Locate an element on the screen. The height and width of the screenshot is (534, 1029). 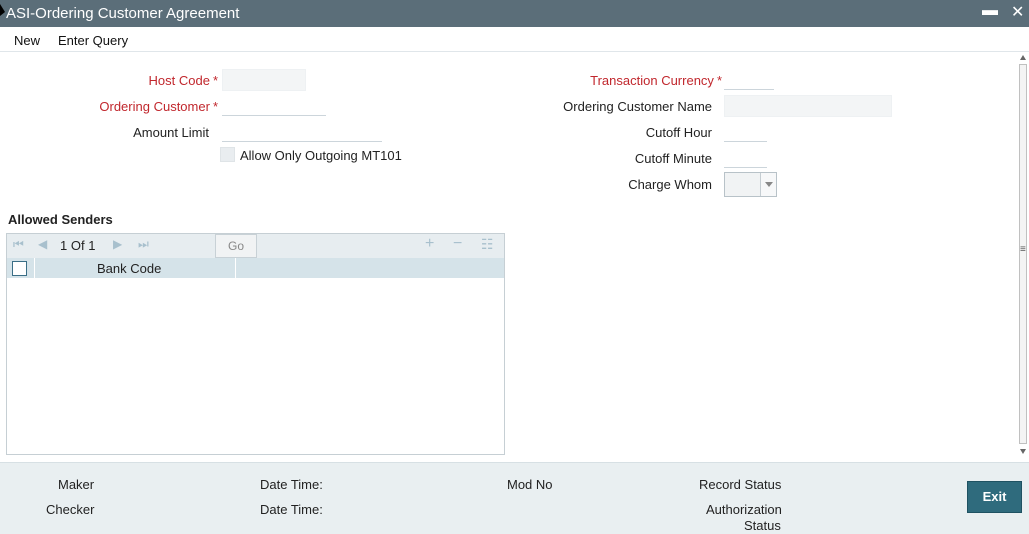
maker-date-time-label: Date Time: is located at coordinates (291, 484).